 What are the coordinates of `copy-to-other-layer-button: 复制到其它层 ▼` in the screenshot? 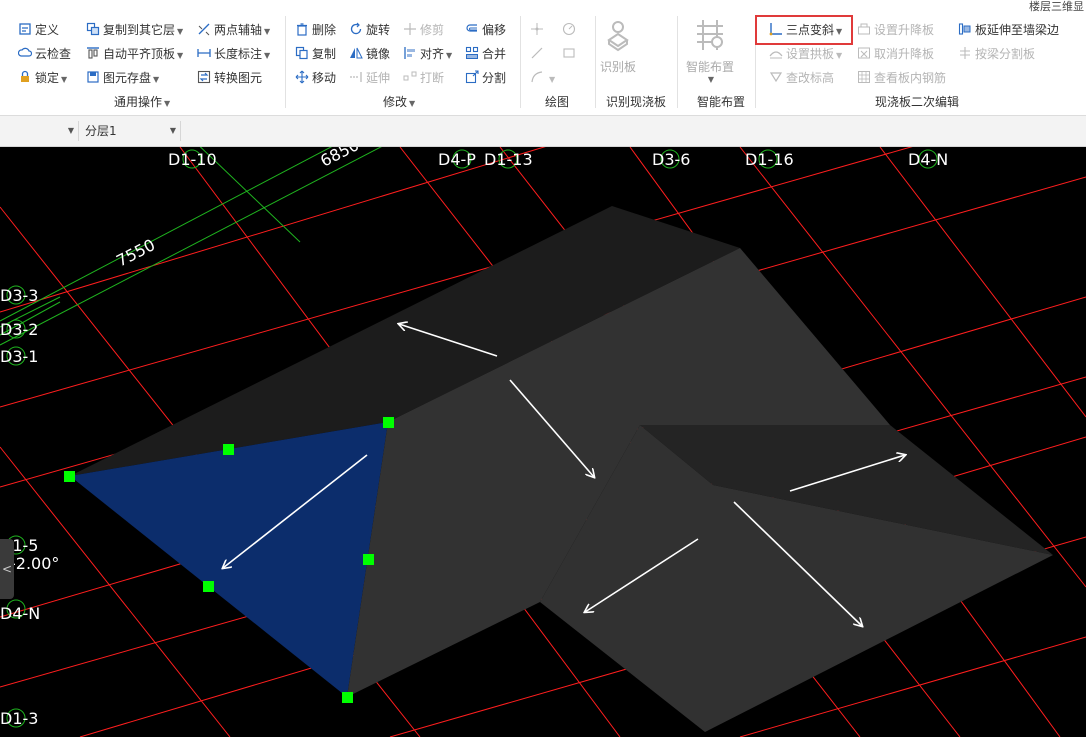 It's located at (134, 30).